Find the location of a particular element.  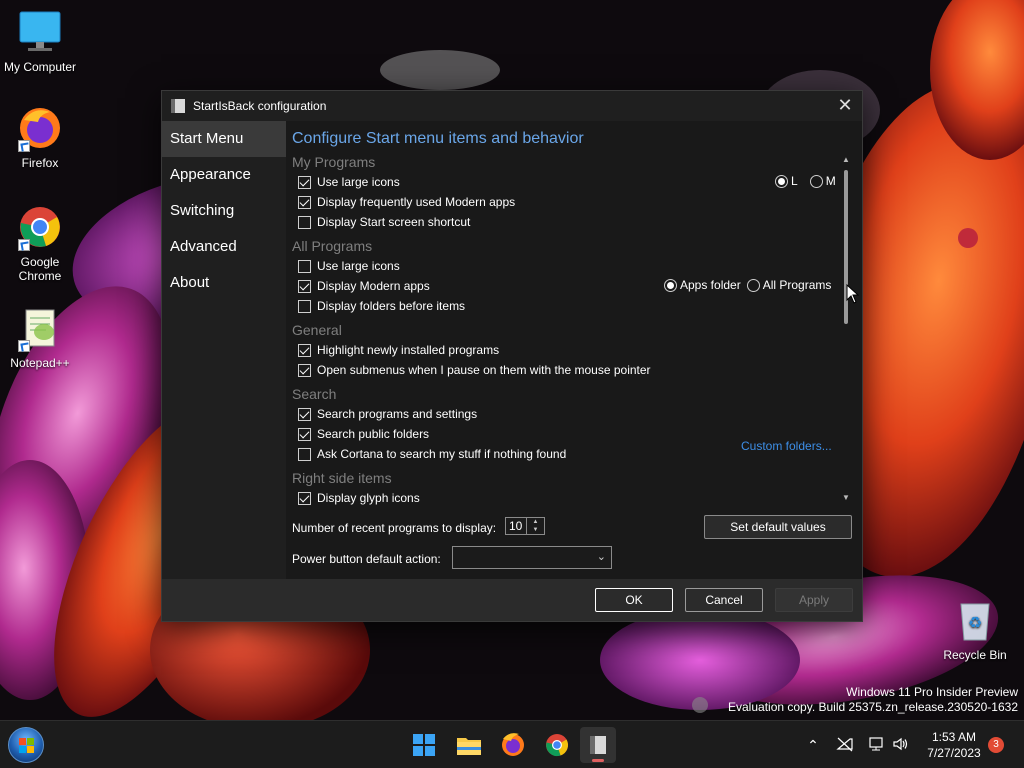

option-label: Display Start screen shortcut is located at coordinates (394, 222).